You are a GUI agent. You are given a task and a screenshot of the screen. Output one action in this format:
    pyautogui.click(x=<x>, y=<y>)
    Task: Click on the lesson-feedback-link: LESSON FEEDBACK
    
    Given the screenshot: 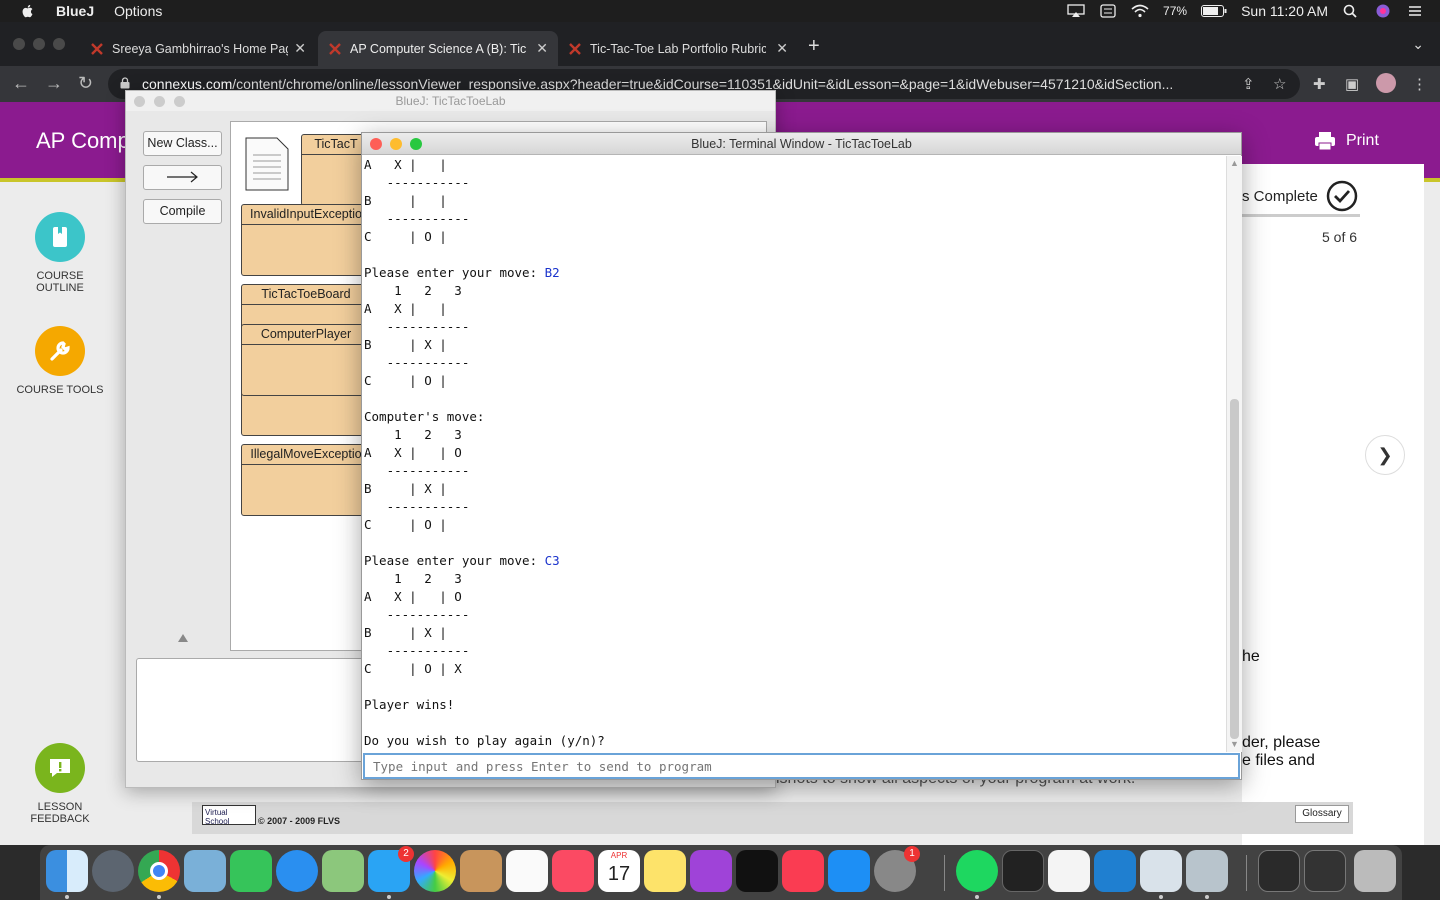 What is the action you would take?
    pyautogui.click(x=60, y=784)
    